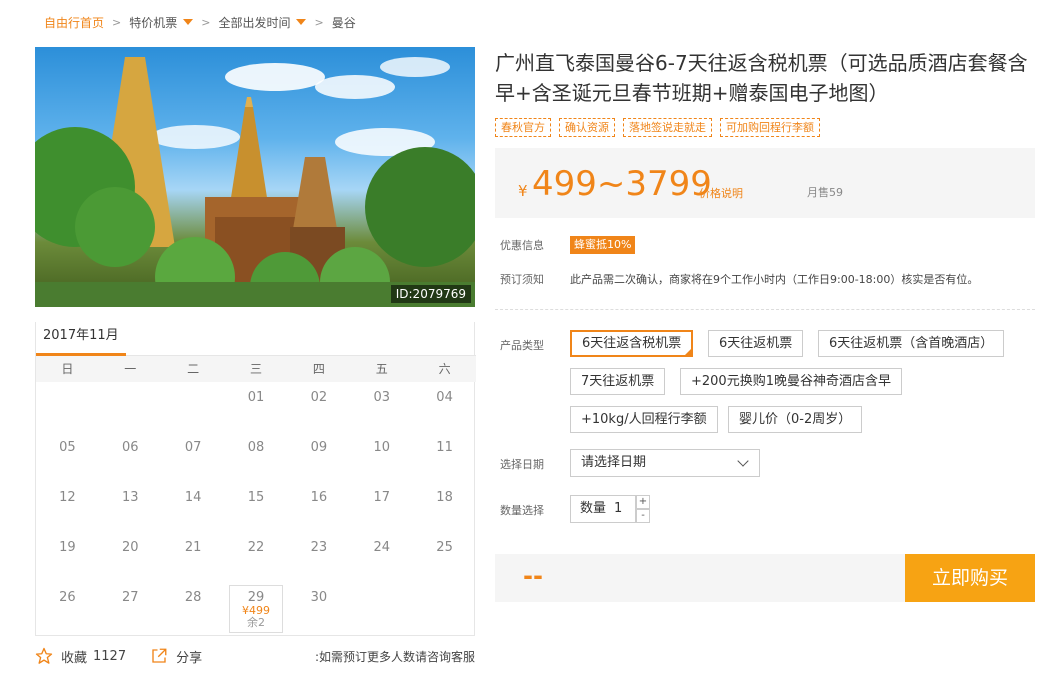  What do you see at coordinates (80, 656) in the screenshot?
I see `favorite-button: 收藏 1127` at bounding box center [80, 656].